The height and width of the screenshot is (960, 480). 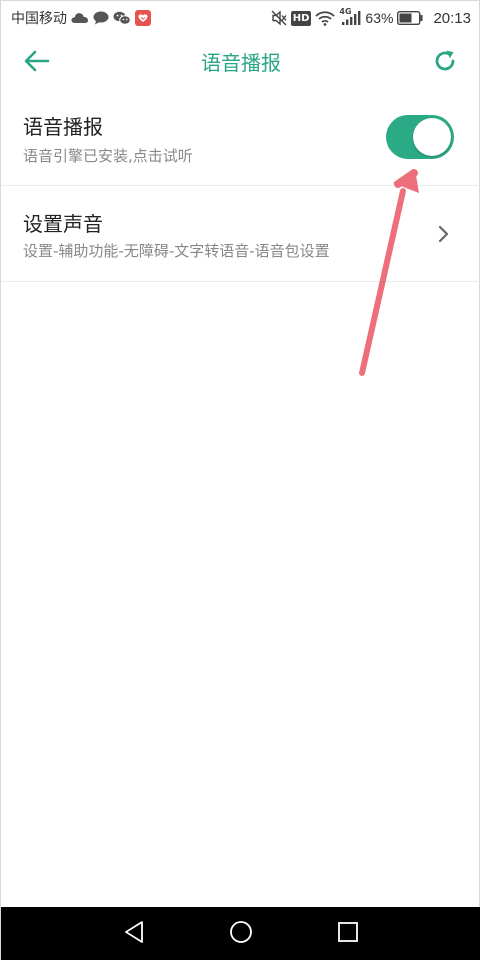 I want to click on nav-back-button, so click(x=134, y=934).